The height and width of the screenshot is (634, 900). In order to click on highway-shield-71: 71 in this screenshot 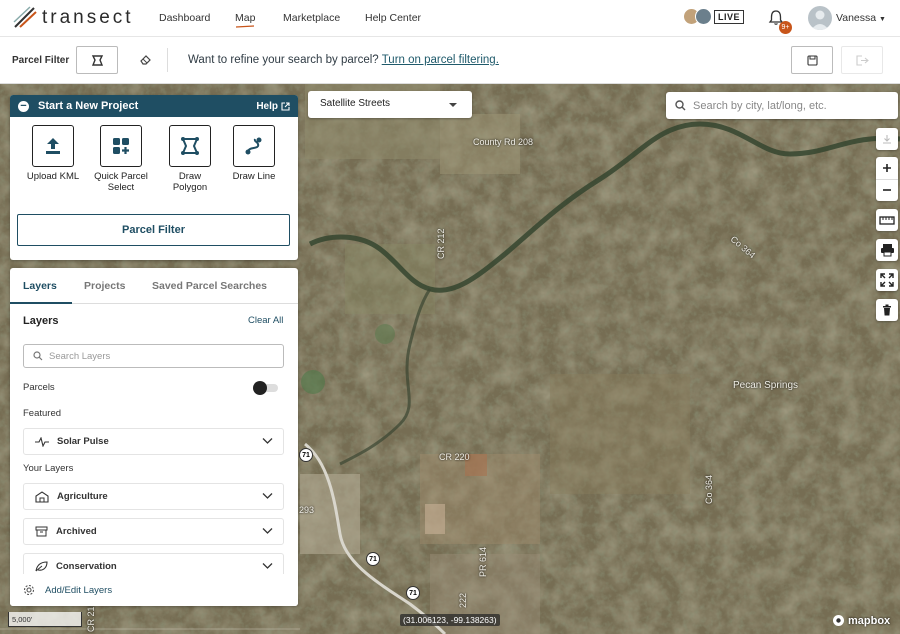, I will do `click(306, 455)`.